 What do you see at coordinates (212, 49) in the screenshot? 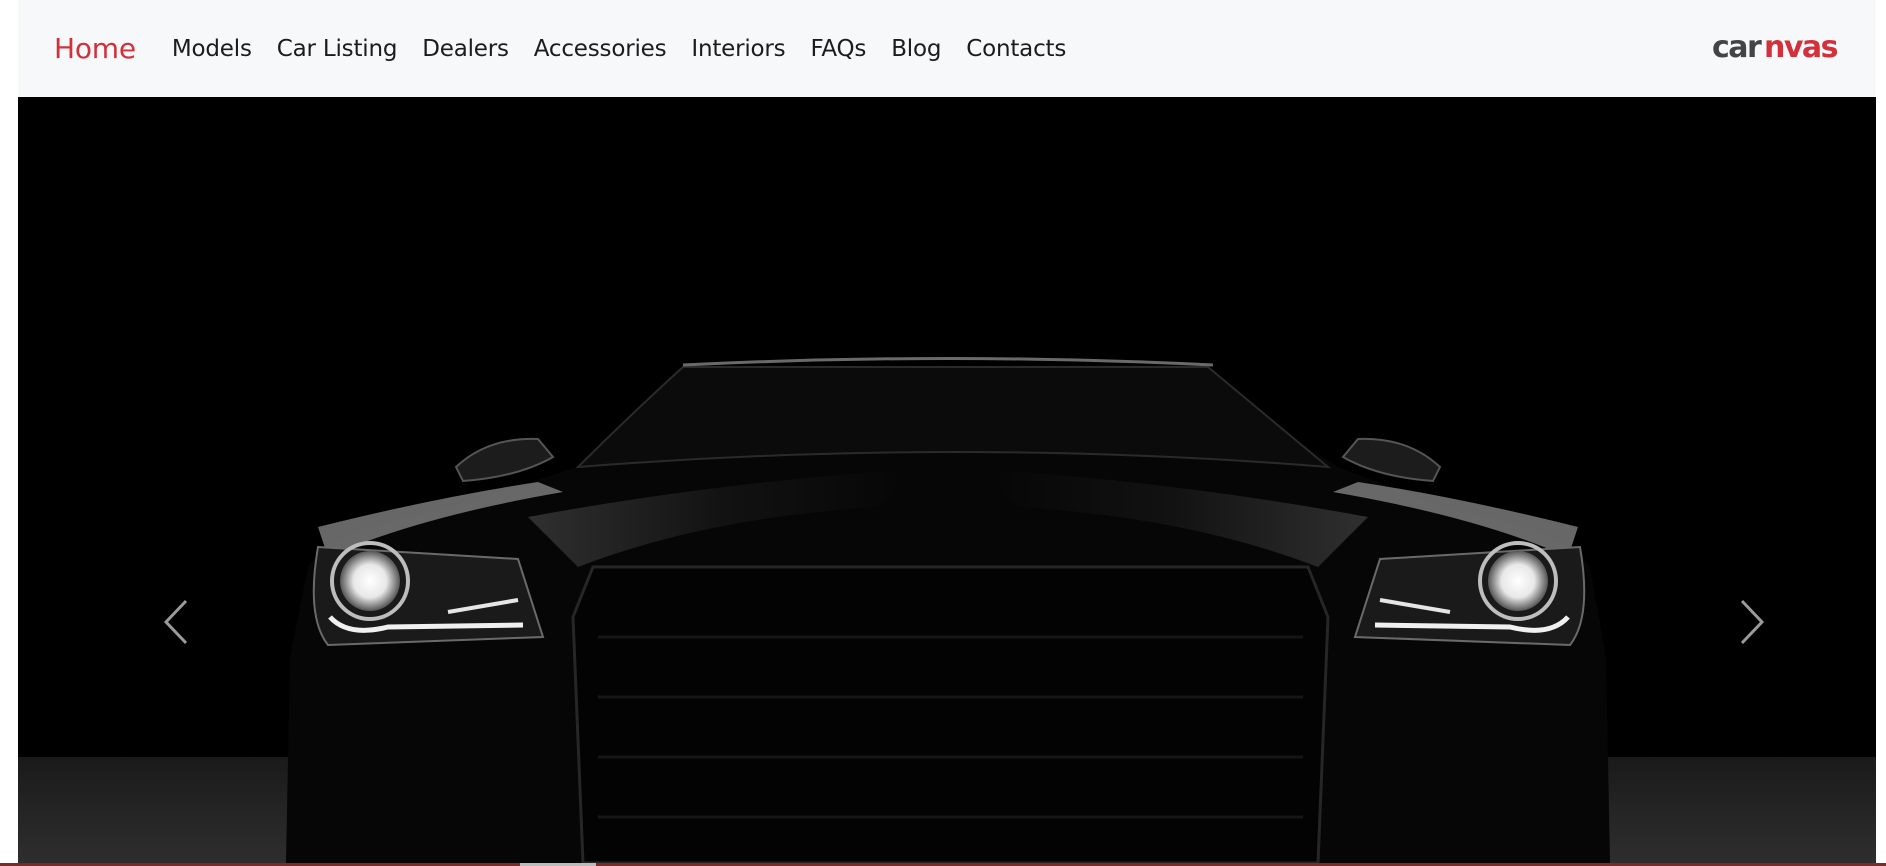
I see `nav-item-models: Models` at bounding box center [212, 49].